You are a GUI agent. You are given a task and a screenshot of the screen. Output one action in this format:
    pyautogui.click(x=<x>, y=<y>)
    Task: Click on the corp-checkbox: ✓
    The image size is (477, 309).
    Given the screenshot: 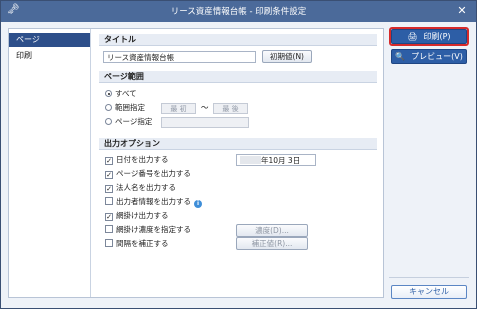 What is the action you would take?
    pyautogui.click(x=109, y=189)
    